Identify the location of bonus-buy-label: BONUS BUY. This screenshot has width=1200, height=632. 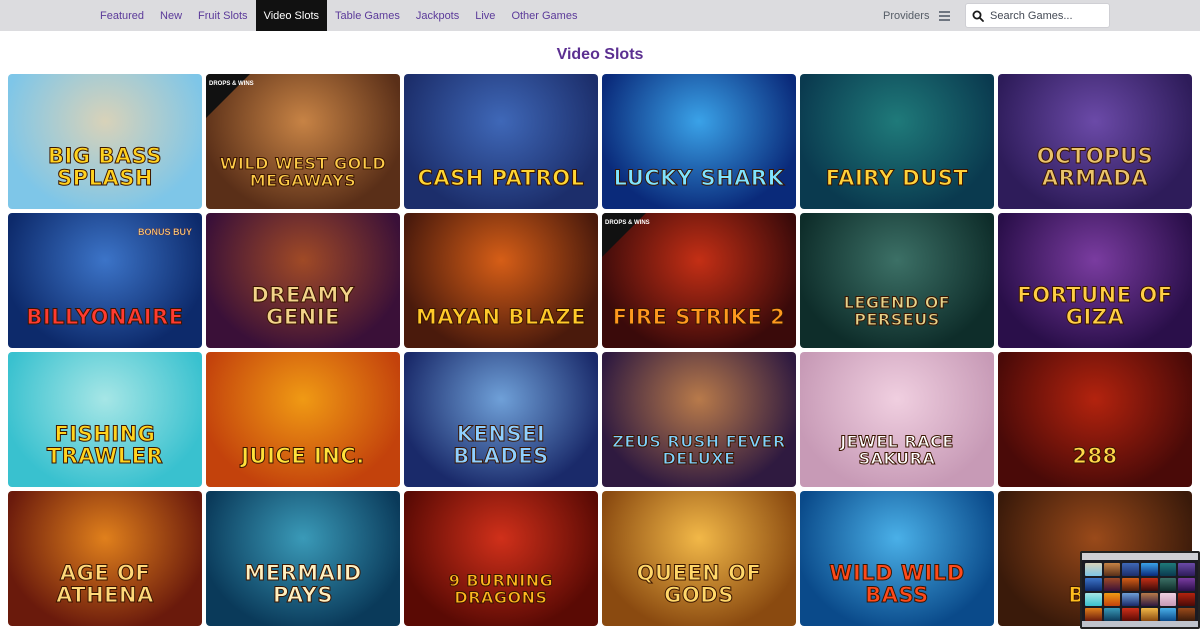
(164, 232).